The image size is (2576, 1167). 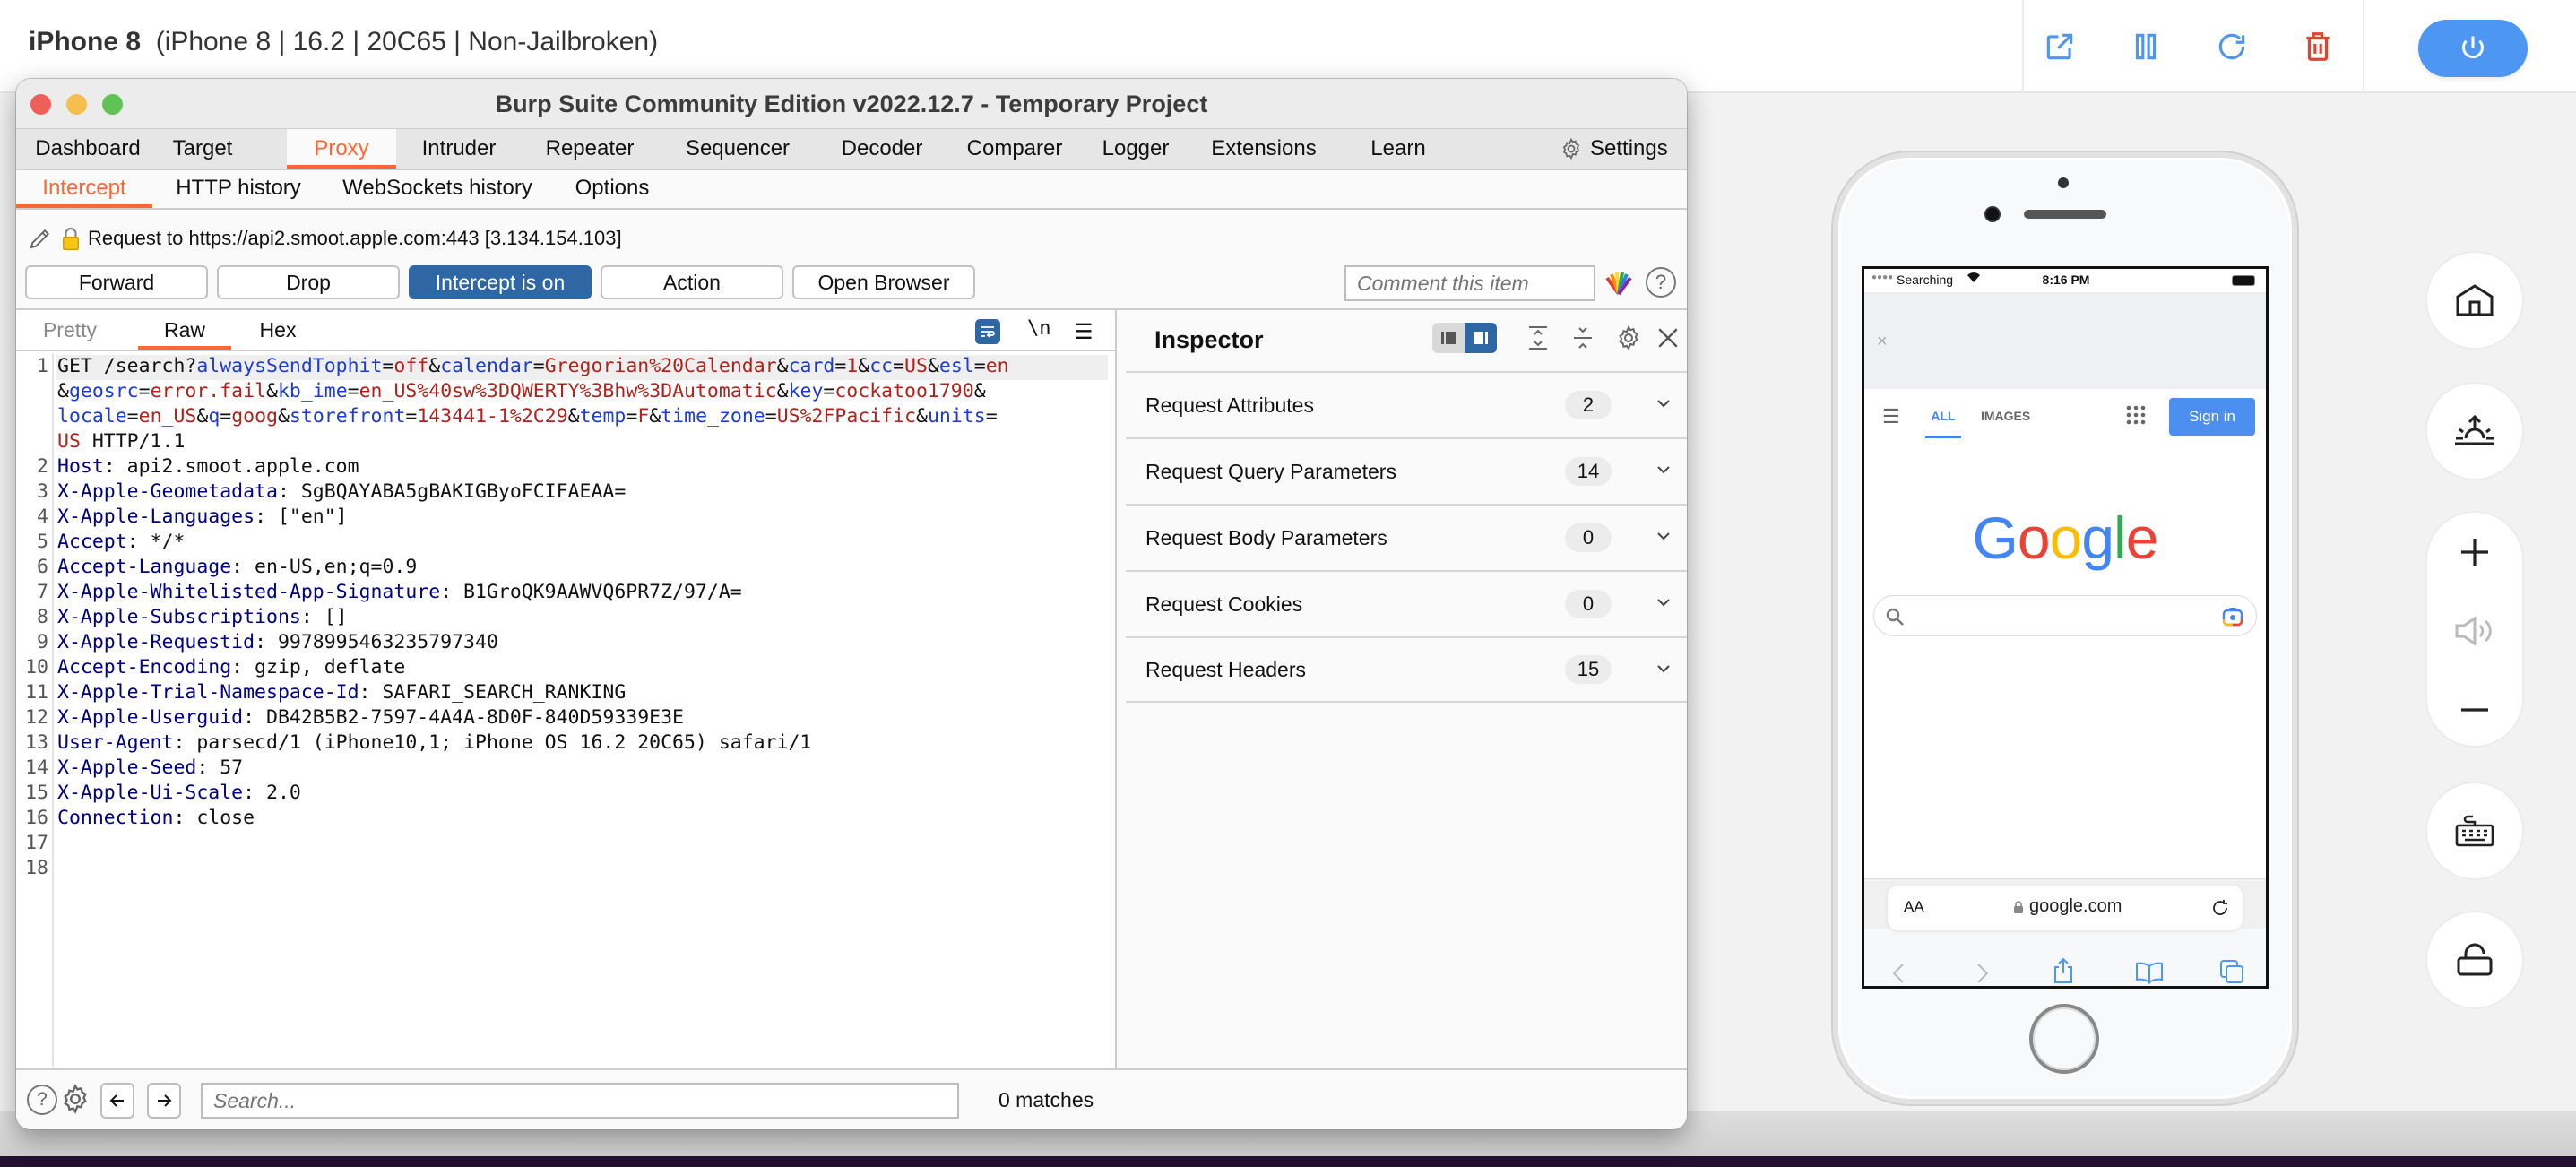 What do you see at coordinates (2474, 431) in the screenshot?
I see `screenshot-control-button` at bounding box center [2474, 431].